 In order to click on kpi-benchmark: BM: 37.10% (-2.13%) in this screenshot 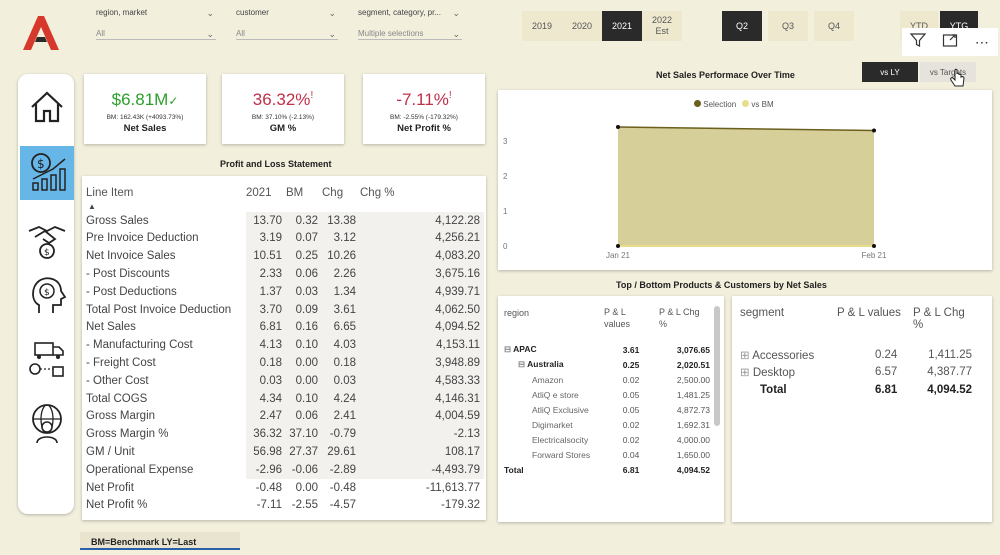, I will do `click(283, 117)`.